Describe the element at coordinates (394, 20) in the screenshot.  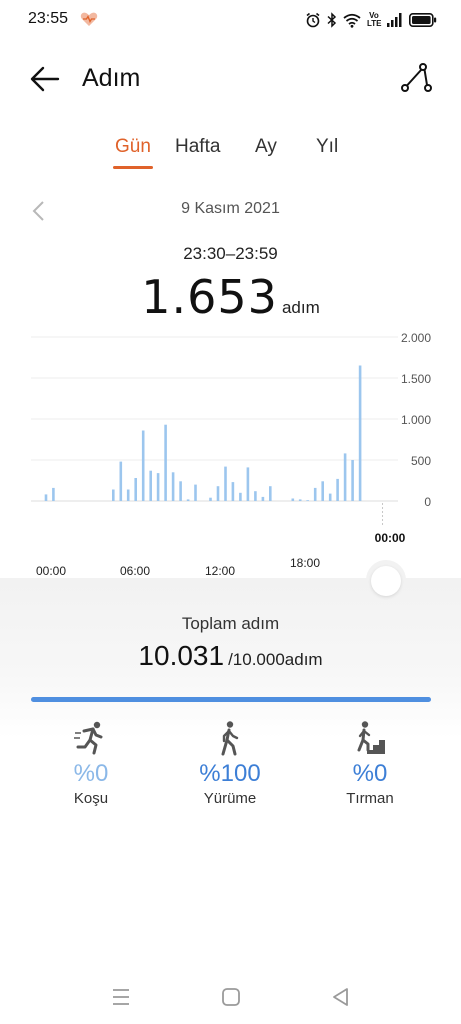
I see `signal-icon` at that location.